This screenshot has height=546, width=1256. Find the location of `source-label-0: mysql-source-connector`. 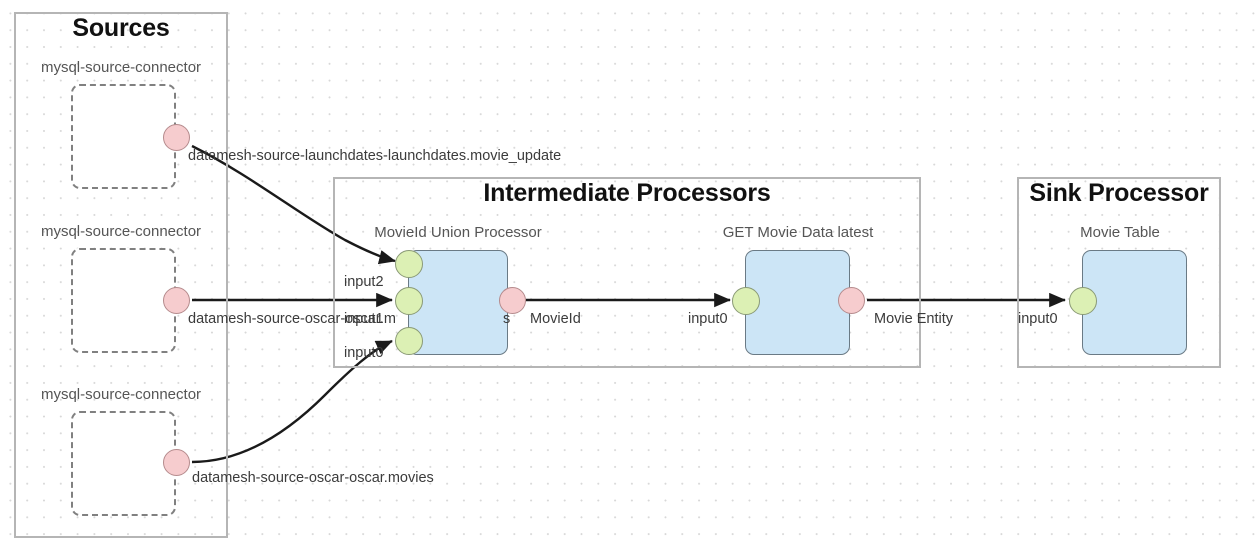

source-label-0: mysql-source-connector is located at coordinates (121, 67).